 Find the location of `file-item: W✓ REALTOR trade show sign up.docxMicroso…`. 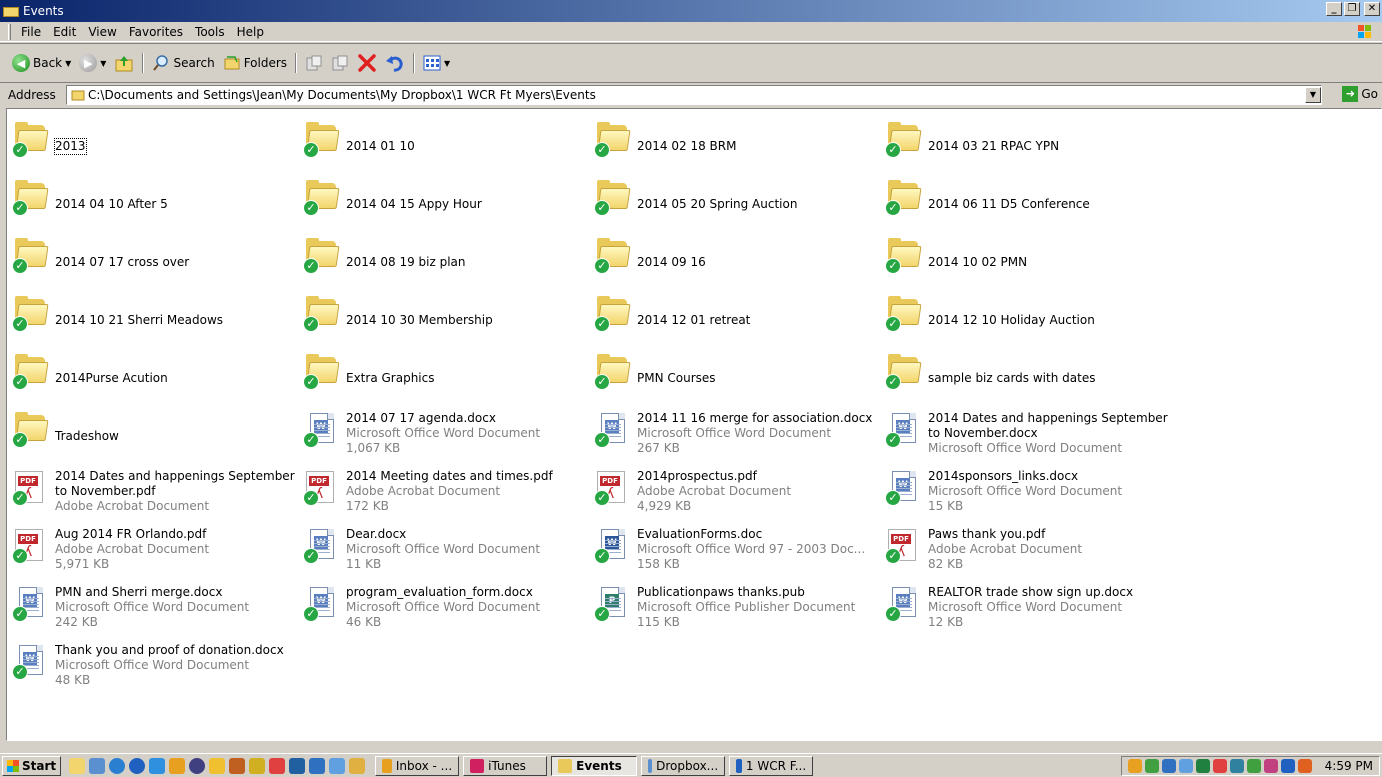

file-item: W✓ REALTOR trade show sign up.docxMicroso… is located at coordinates (1027, 607).